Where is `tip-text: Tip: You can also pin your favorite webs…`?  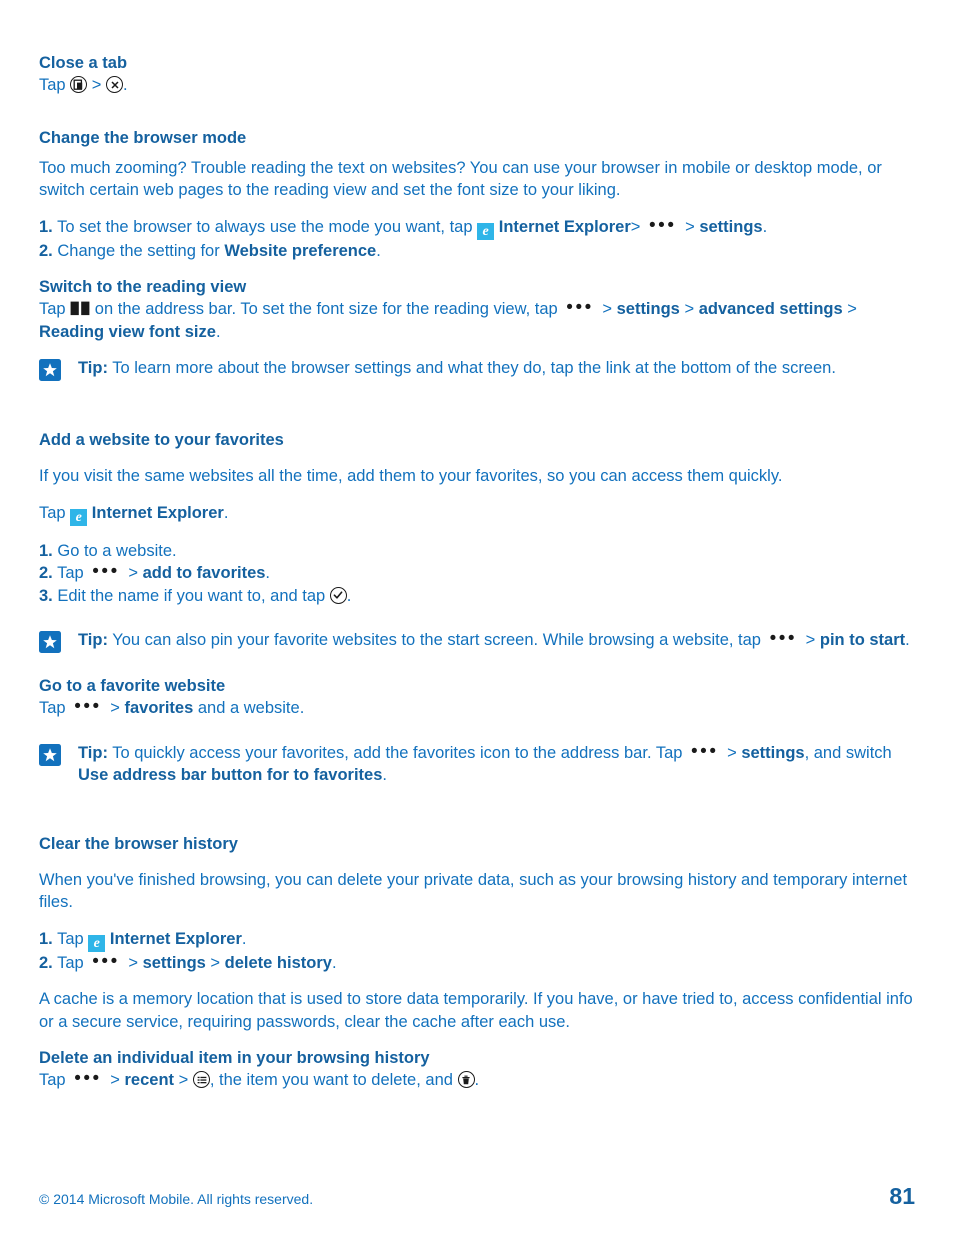 tip-text: Tip: You can also pin your favorite webs… is located at coordinates (494, 638).